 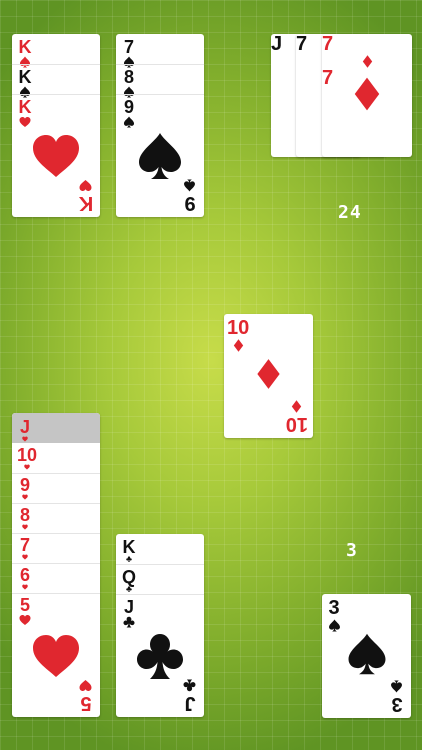 I want to click on stock-count: 24, so click(x=350, y=212).